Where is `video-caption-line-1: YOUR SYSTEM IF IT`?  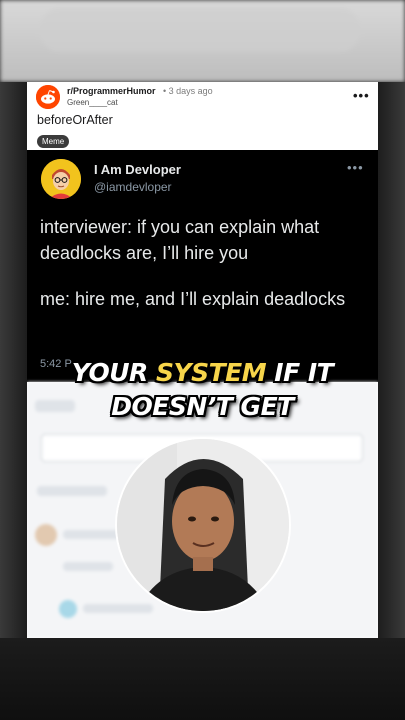
video-caption-line-1: YOUR SYSTEM IF IT is located at coordinates (202, 372).